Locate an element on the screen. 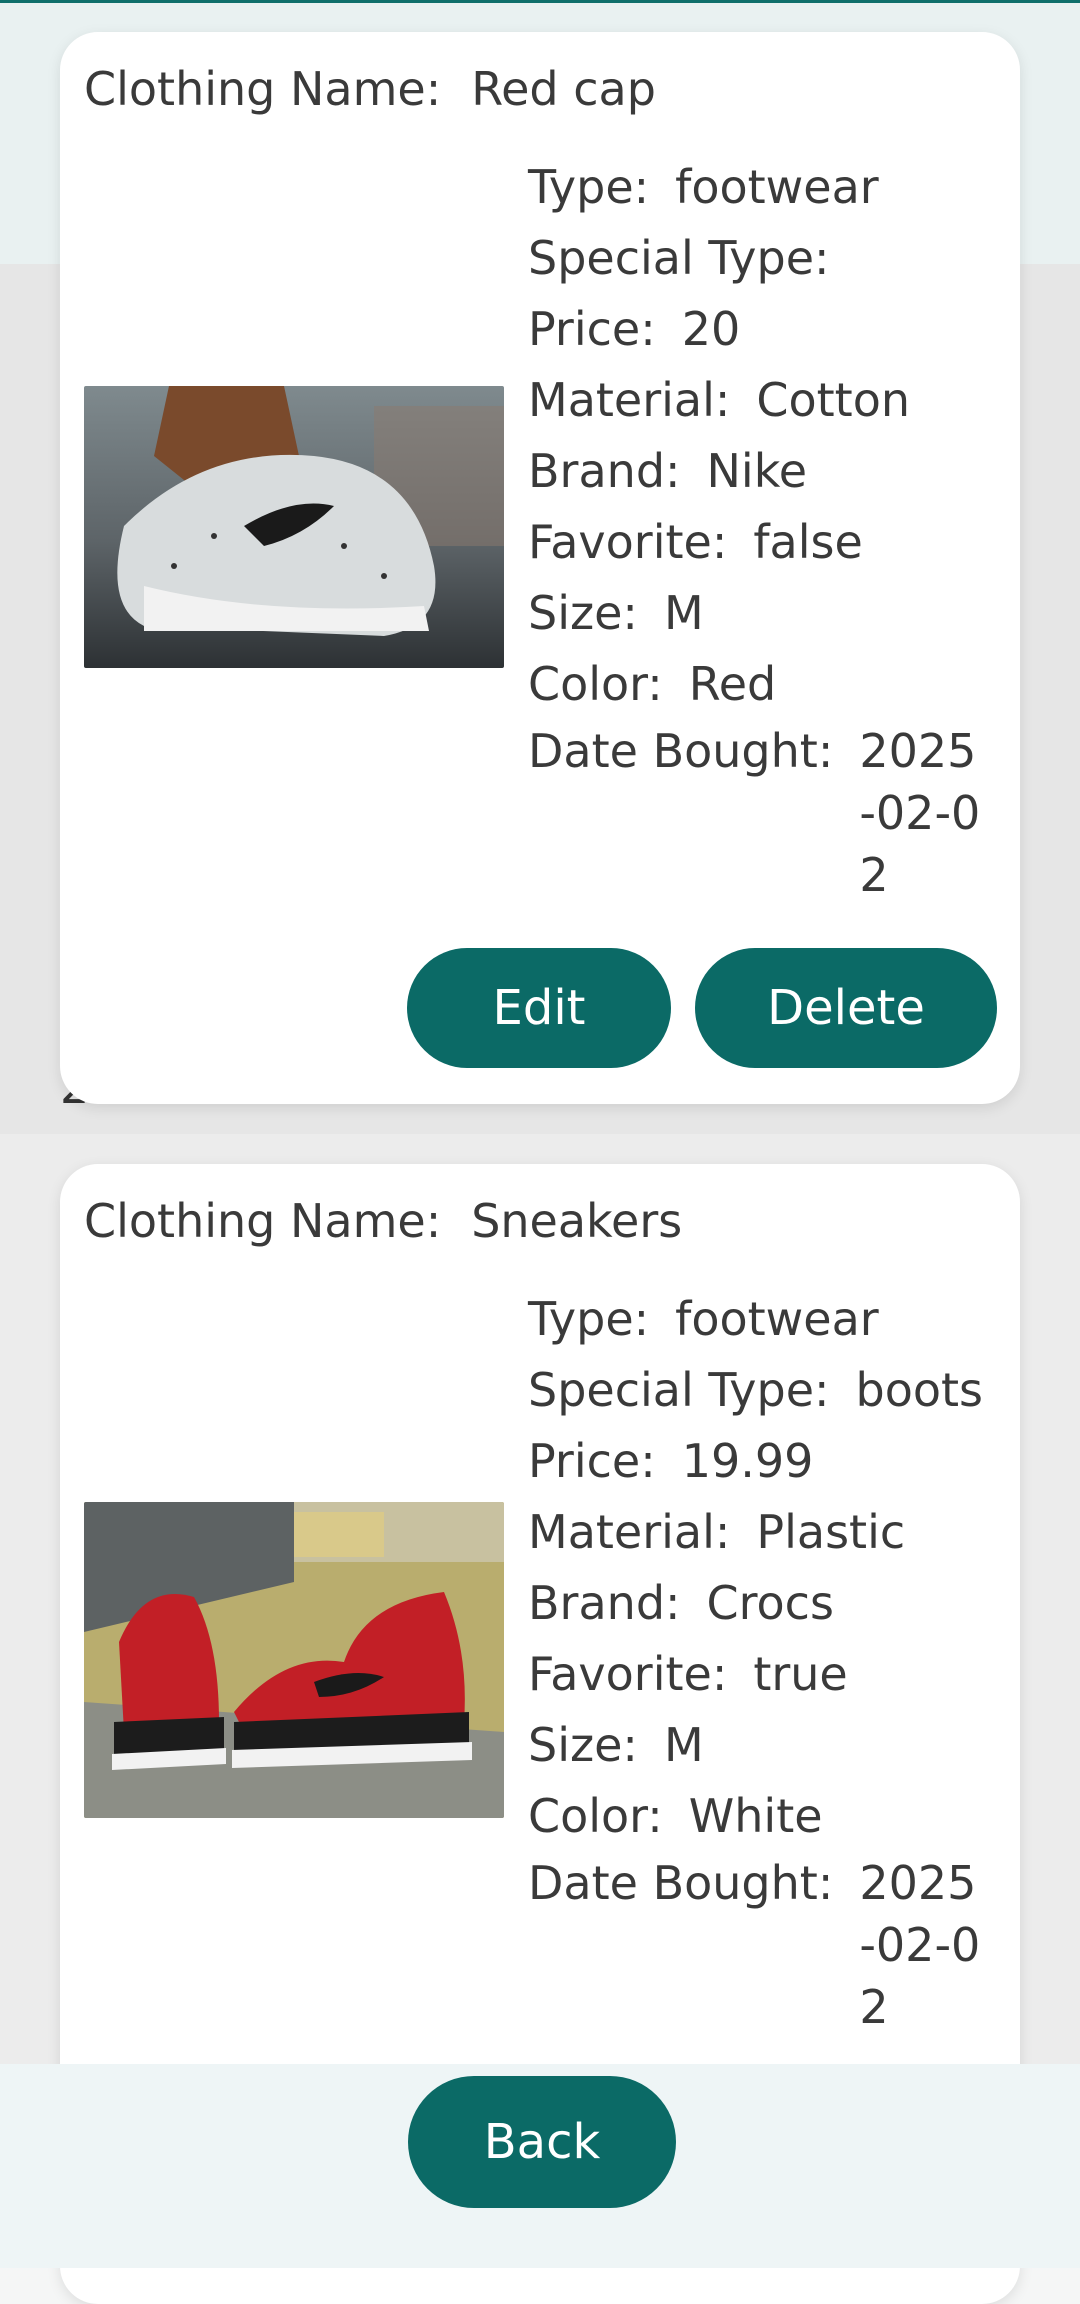 The width and height of the screenshot is (1080, 2304). brand-value: Crocs is located at coordinates (770, 1603).